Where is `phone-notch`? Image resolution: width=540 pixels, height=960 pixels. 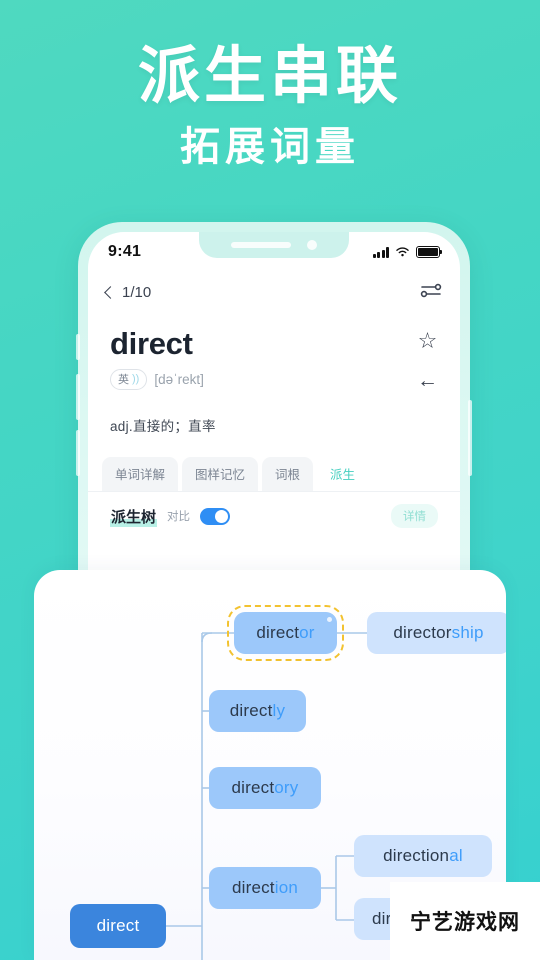
phone-notch is located at coordinates (274, 245).